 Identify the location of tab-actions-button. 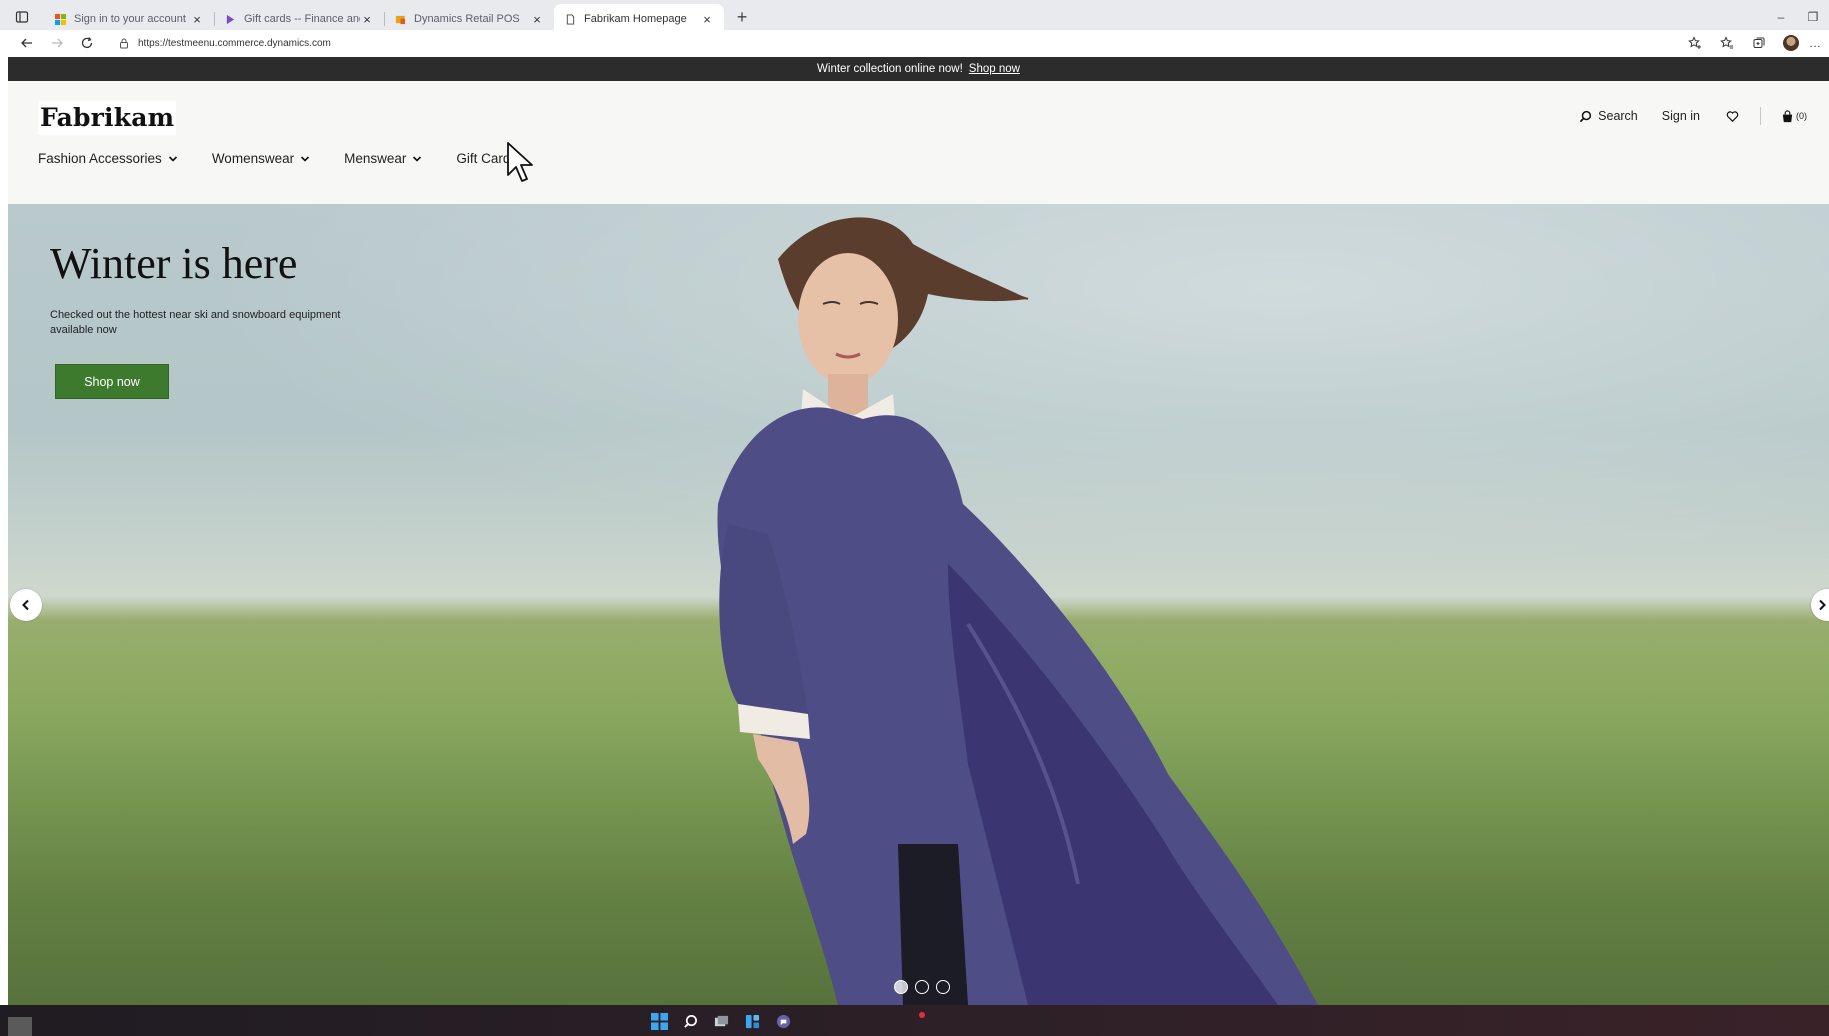
(22, 17).